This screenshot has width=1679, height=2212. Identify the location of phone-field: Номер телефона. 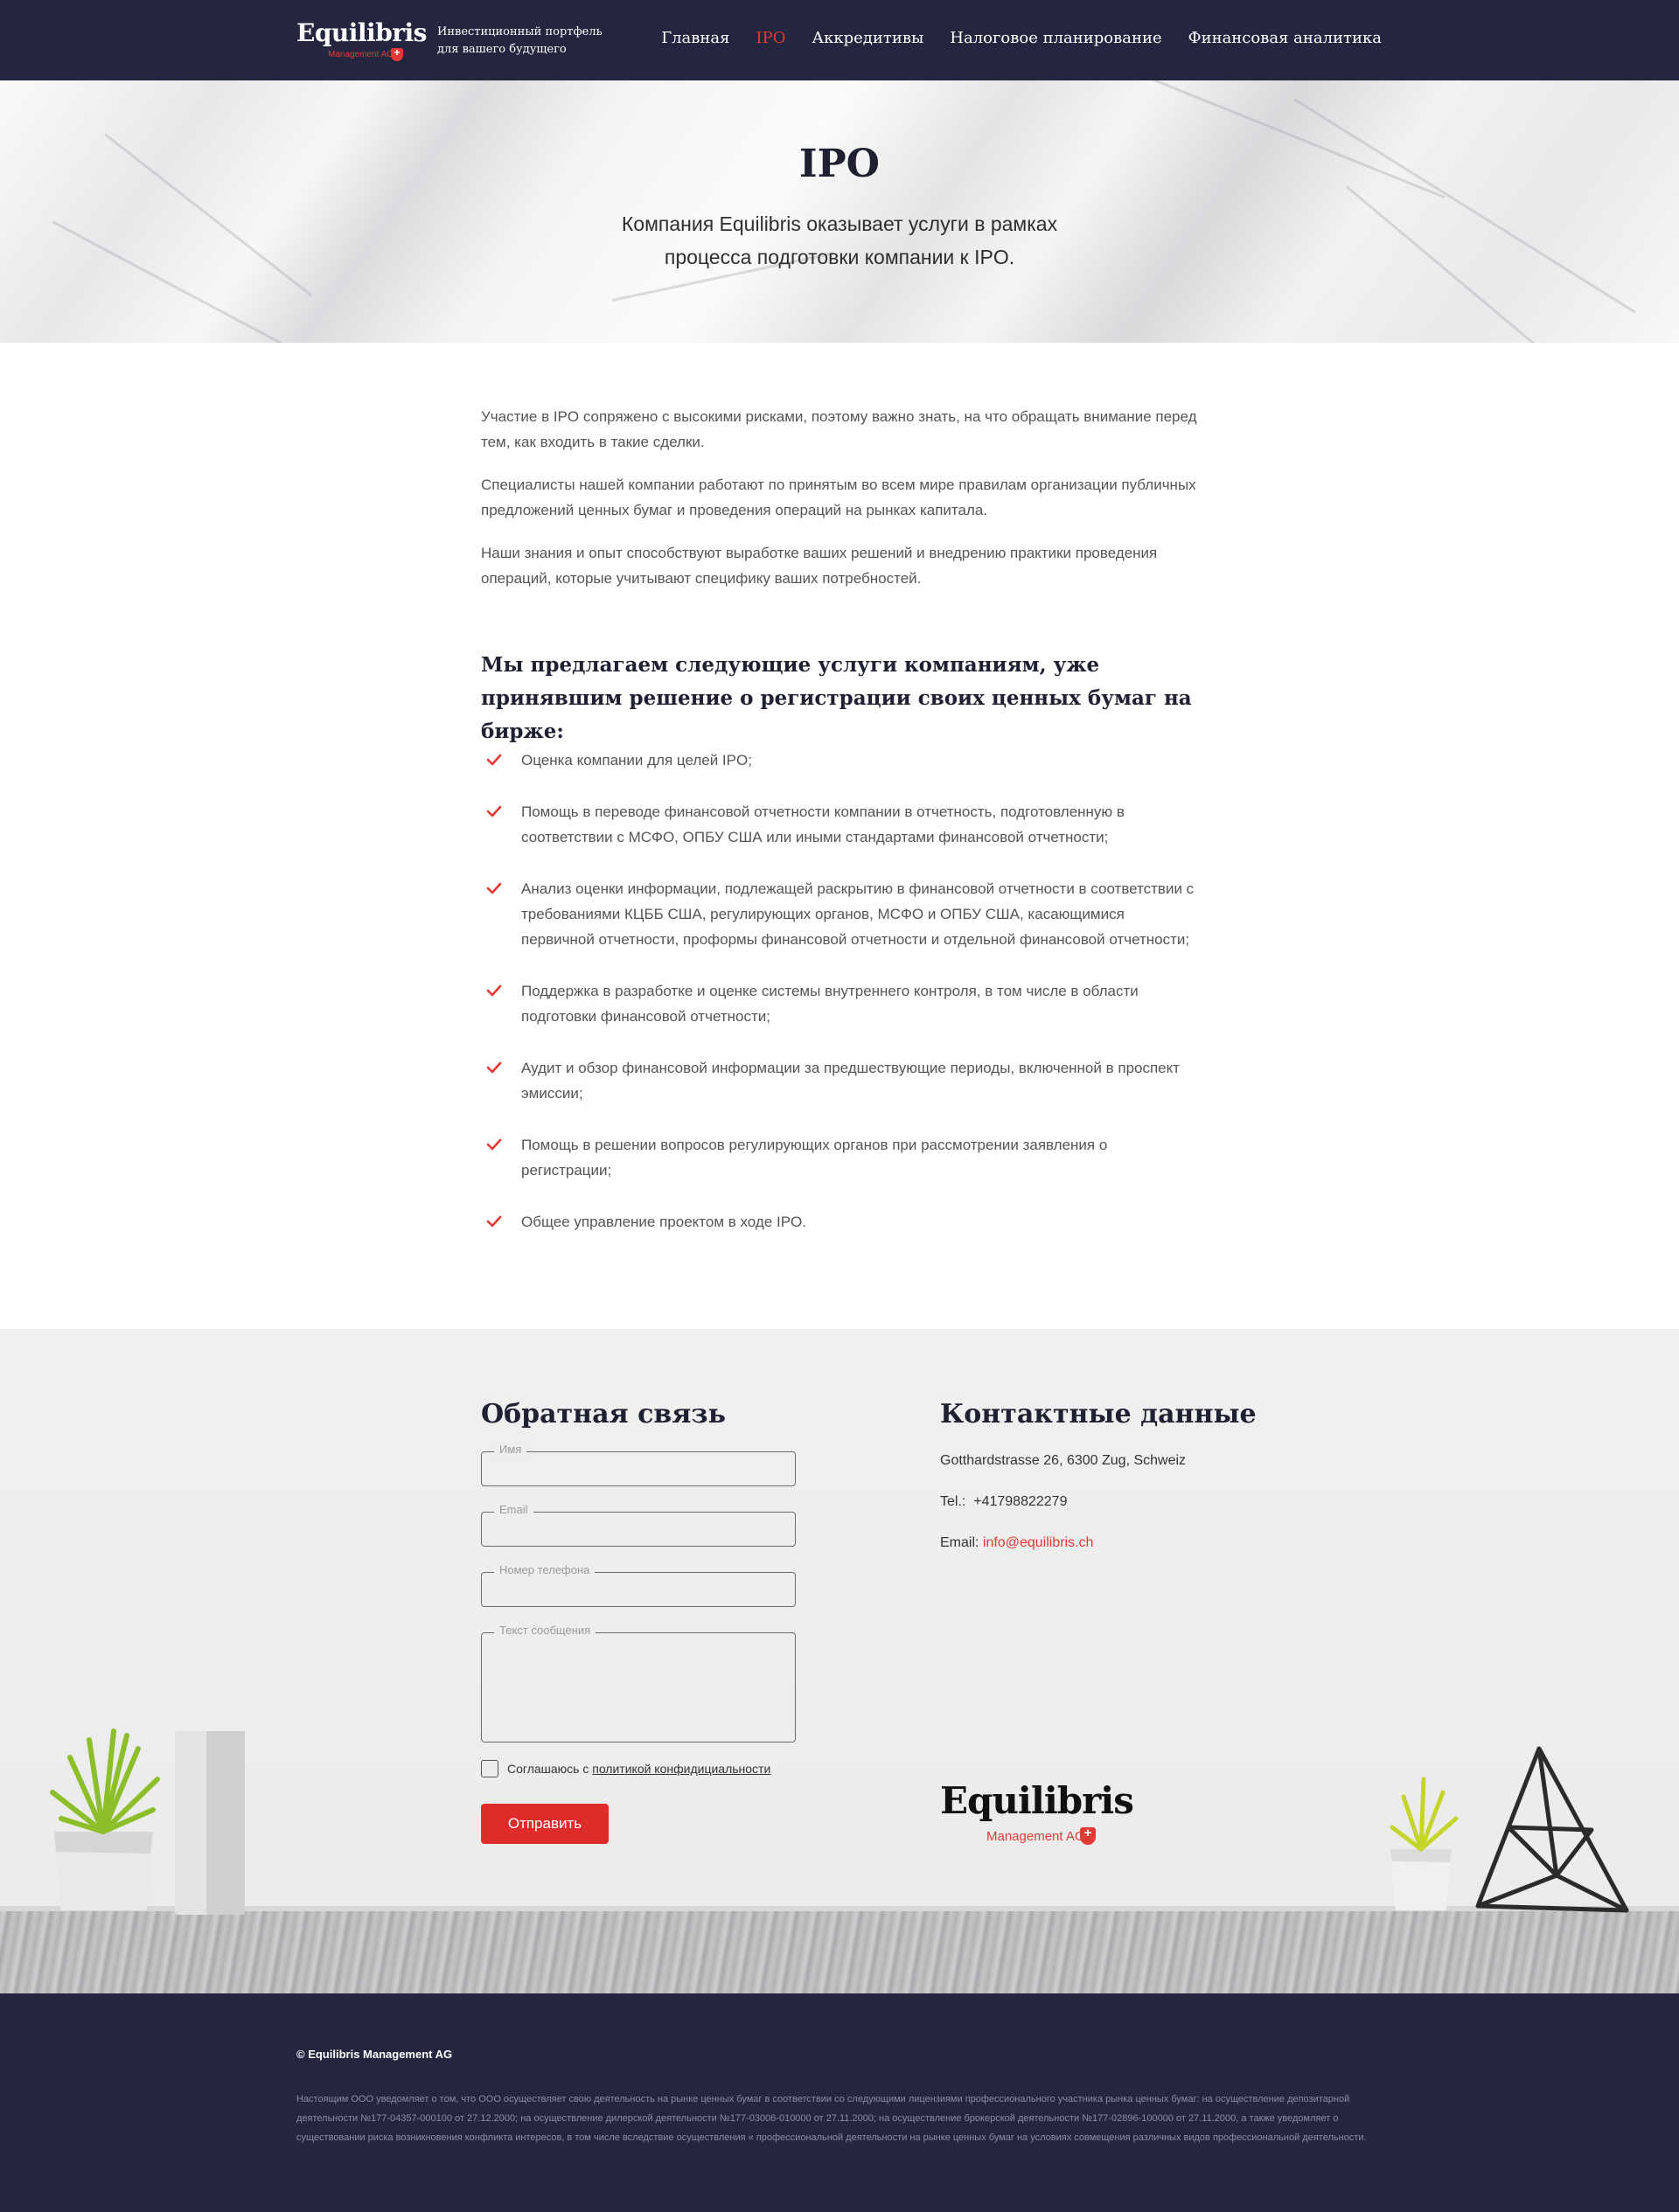
(638, 1585).